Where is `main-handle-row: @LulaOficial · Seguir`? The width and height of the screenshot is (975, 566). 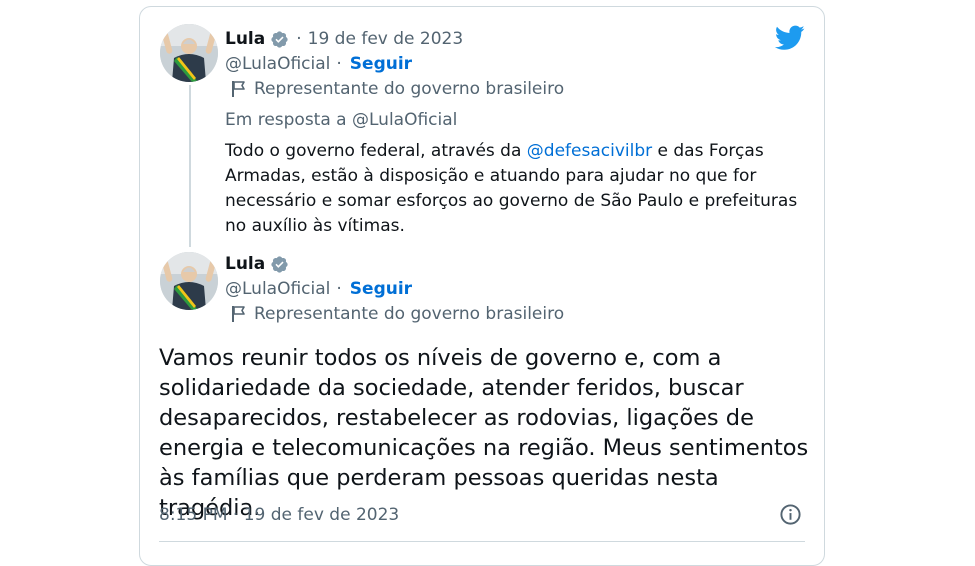
main-handle-row: @LulaOficial · Seguir is located at coordinates (318, 289).